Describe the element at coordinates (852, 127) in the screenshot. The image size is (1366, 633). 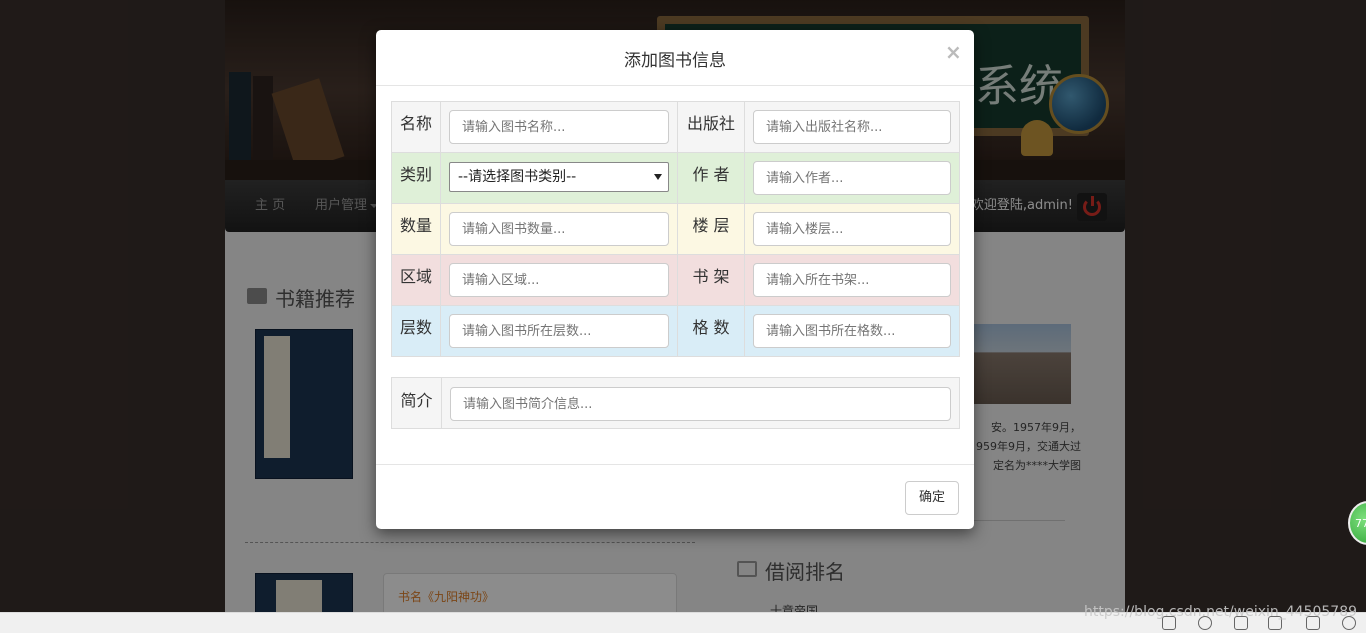
I see `publisher-input` at that location.